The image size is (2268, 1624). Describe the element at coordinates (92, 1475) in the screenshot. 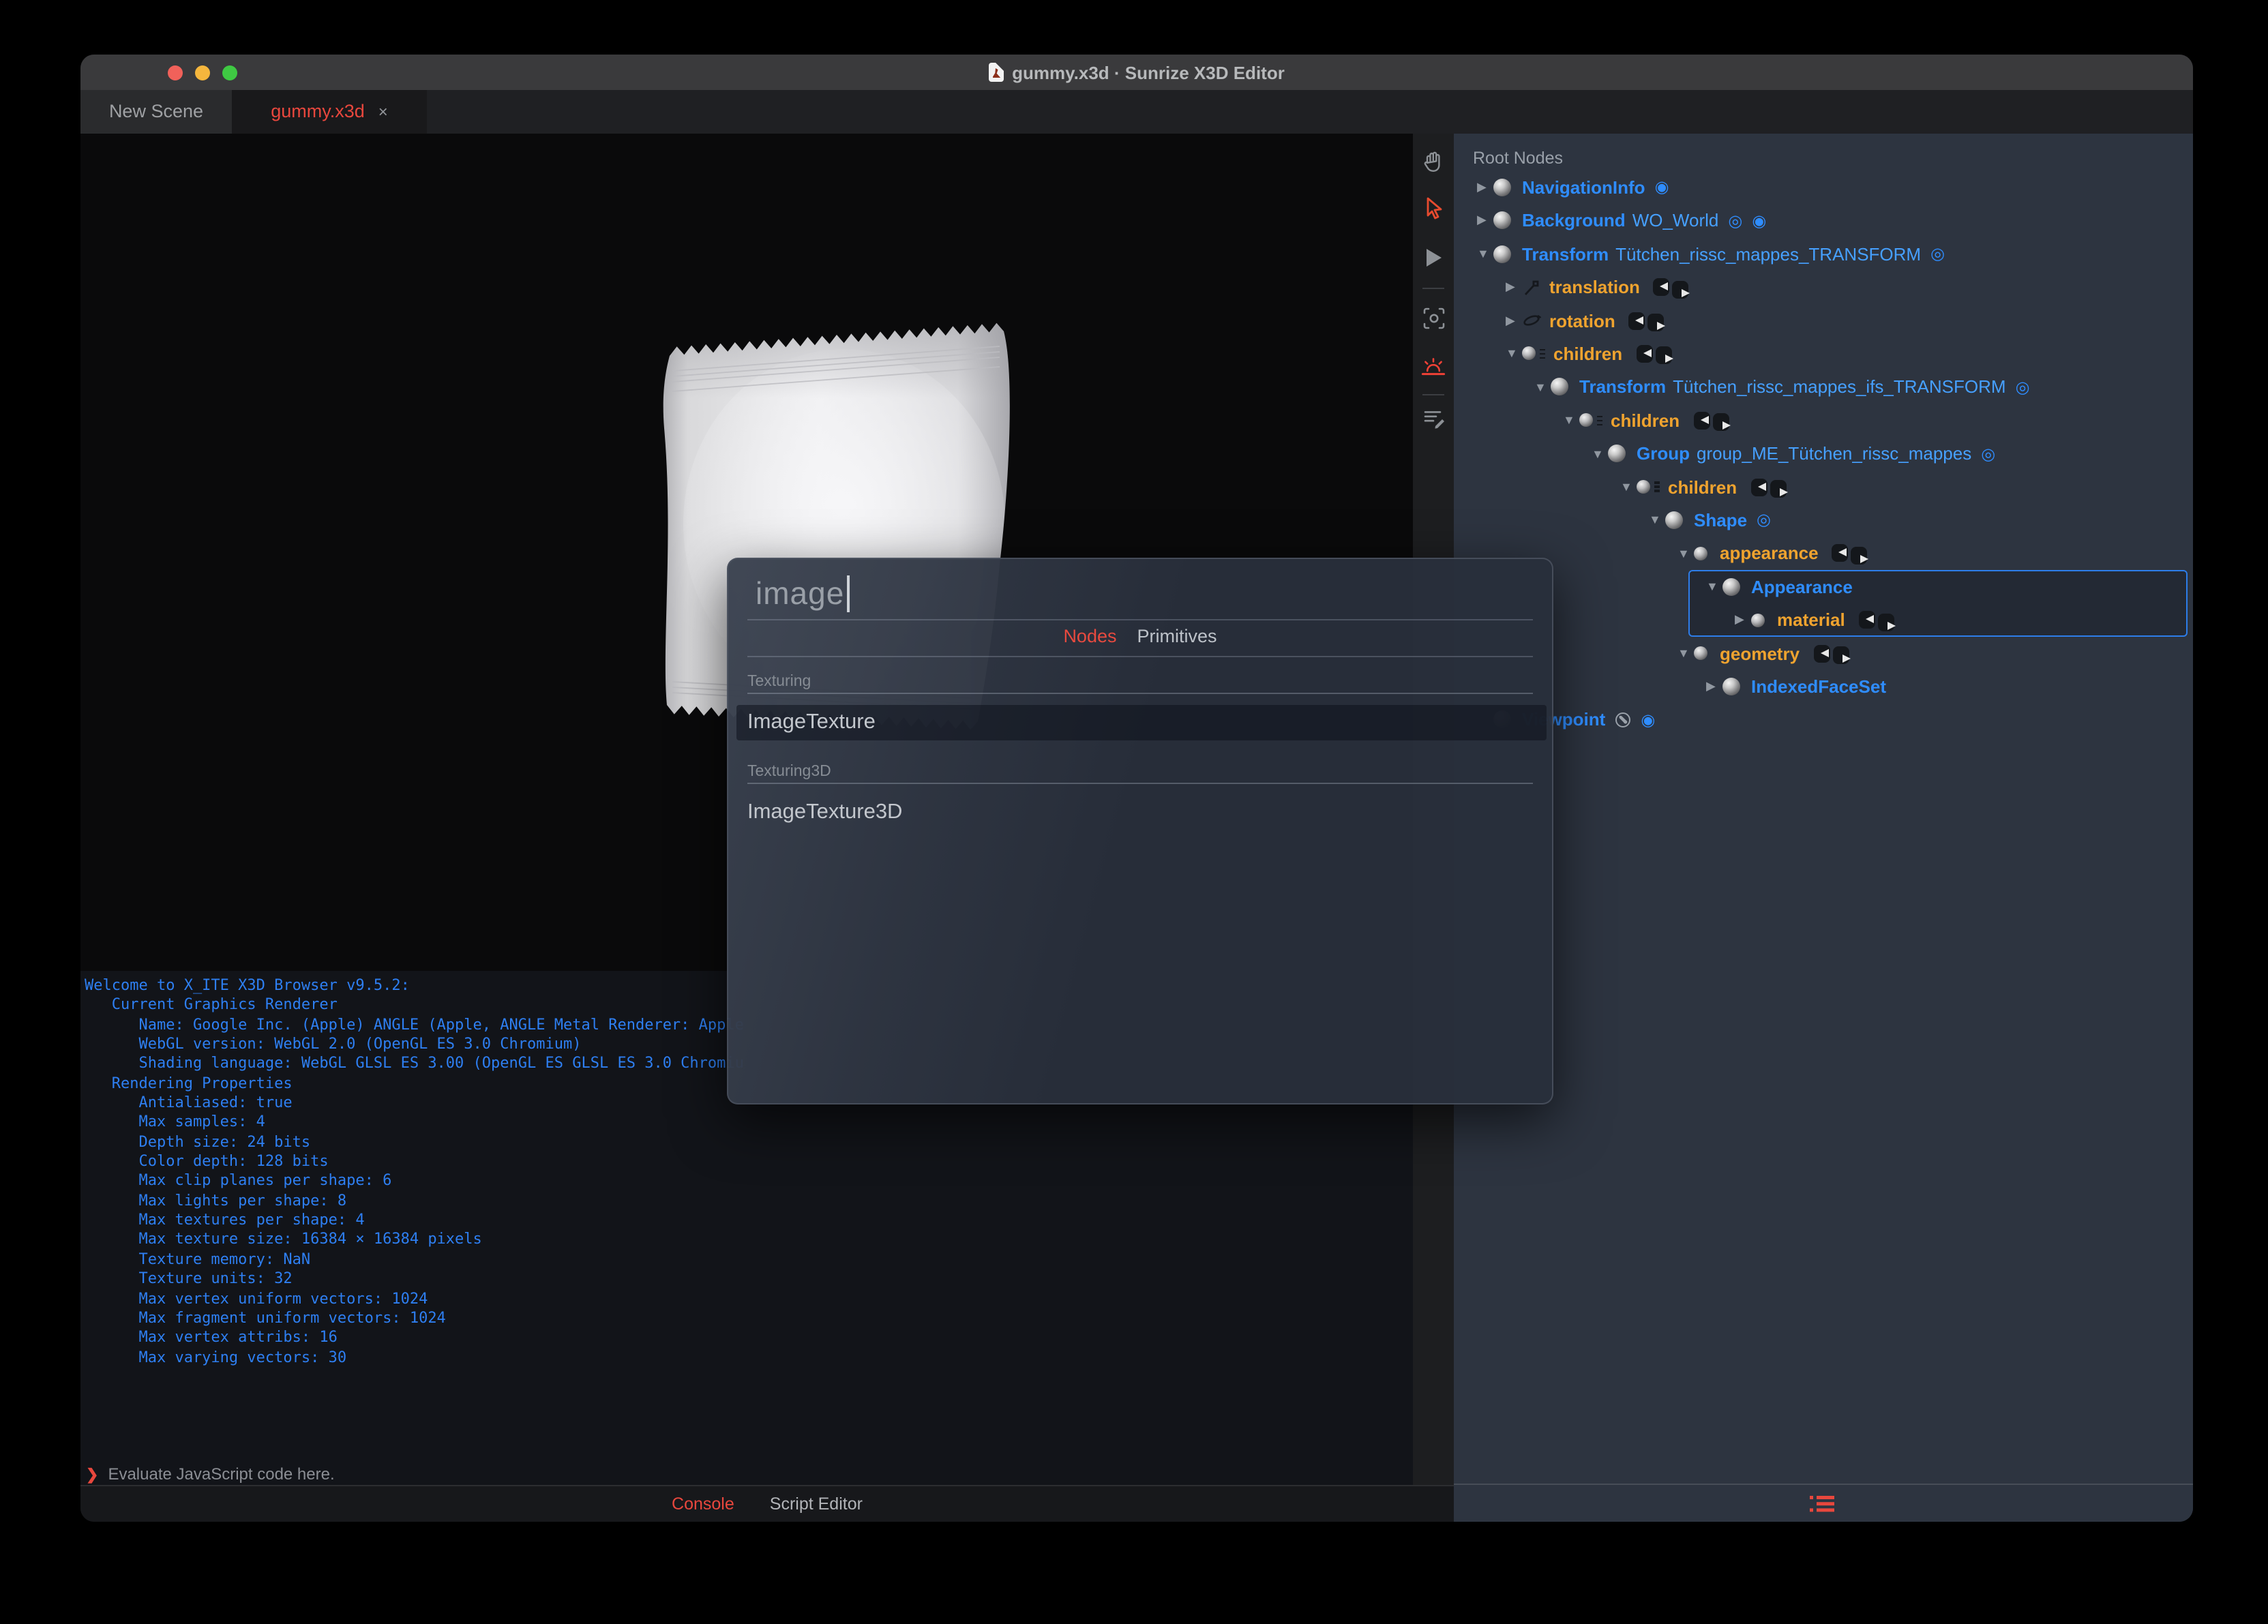

I see `prompt-chevron-icon: ❯` at that location.